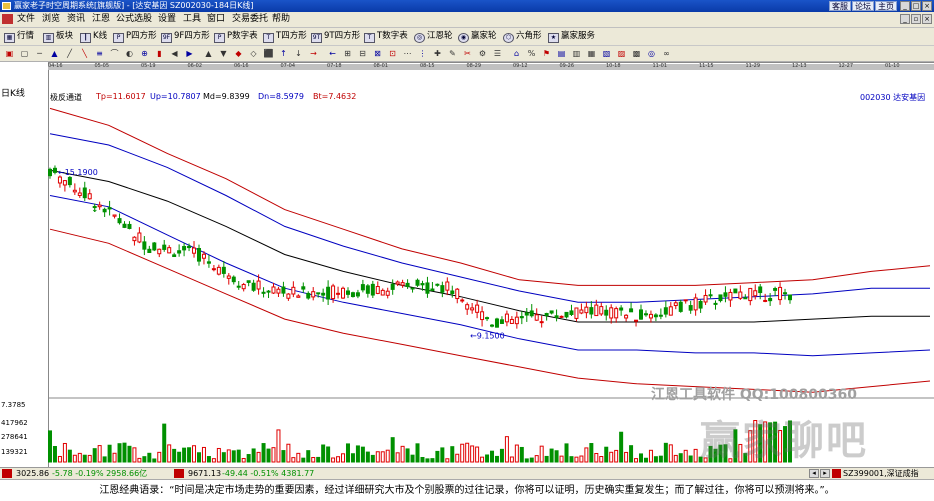 The width and height of the screenshot is (934, 501). I want to click on low-price-label: ←9.1500, so click(487, 335).